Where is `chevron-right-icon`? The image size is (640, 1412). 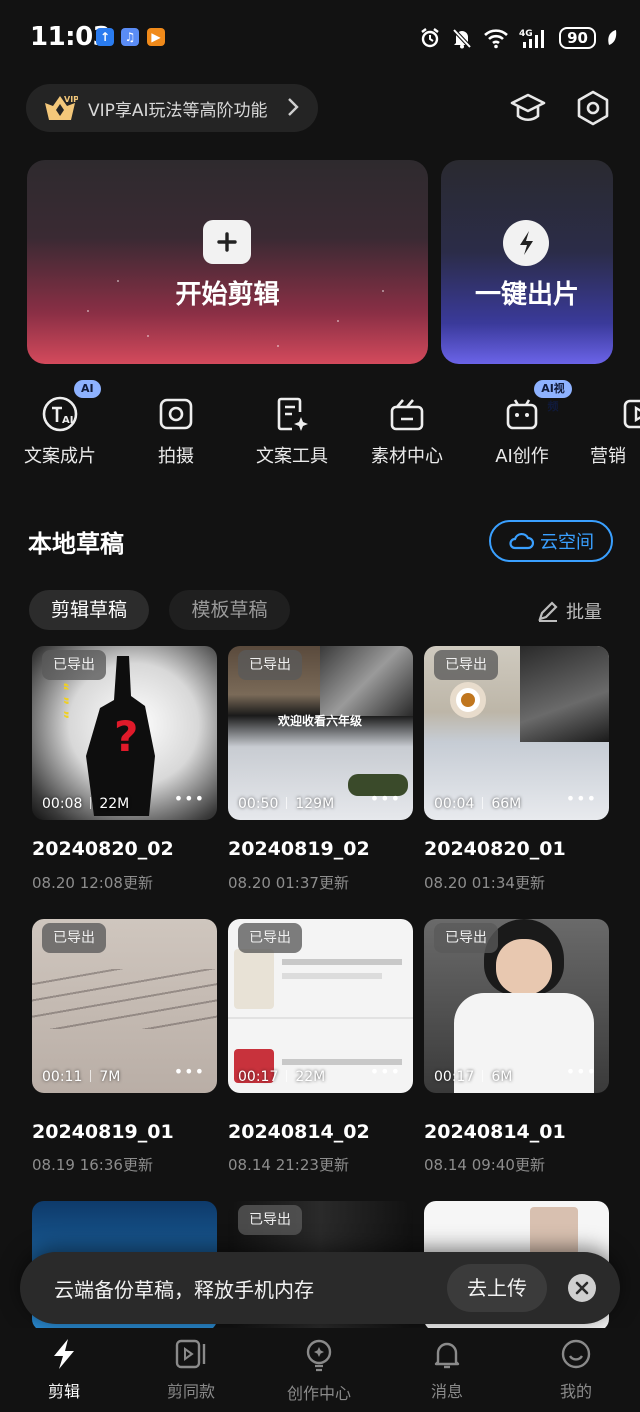 chevron-right-icon is located at coordinates (293, 107).